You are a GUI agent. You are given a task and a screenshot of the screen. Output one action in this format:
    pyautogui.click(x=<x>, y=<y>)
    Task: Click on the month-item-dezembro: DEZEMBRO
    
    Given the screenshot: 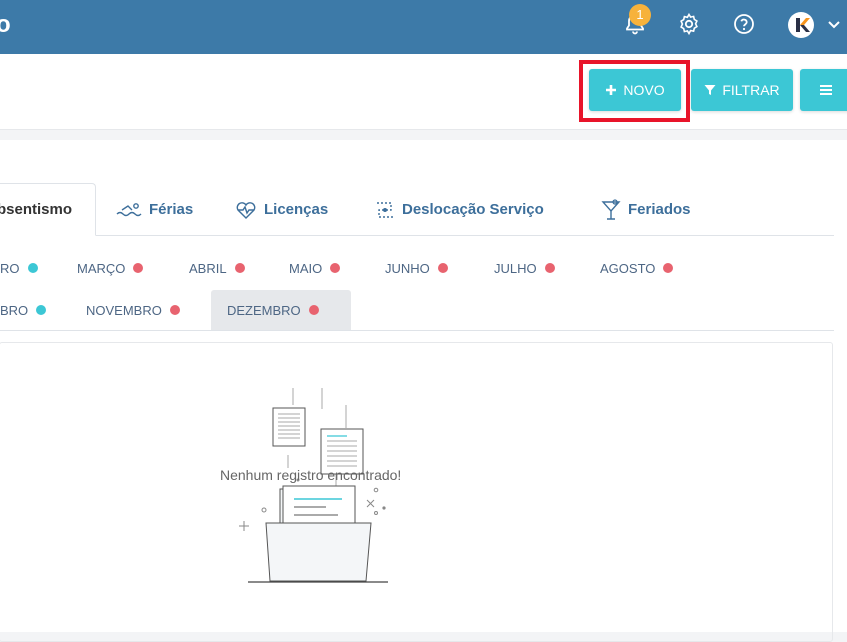 What is the action you would take?
    pyautogui.click(x=281, y=310)
    